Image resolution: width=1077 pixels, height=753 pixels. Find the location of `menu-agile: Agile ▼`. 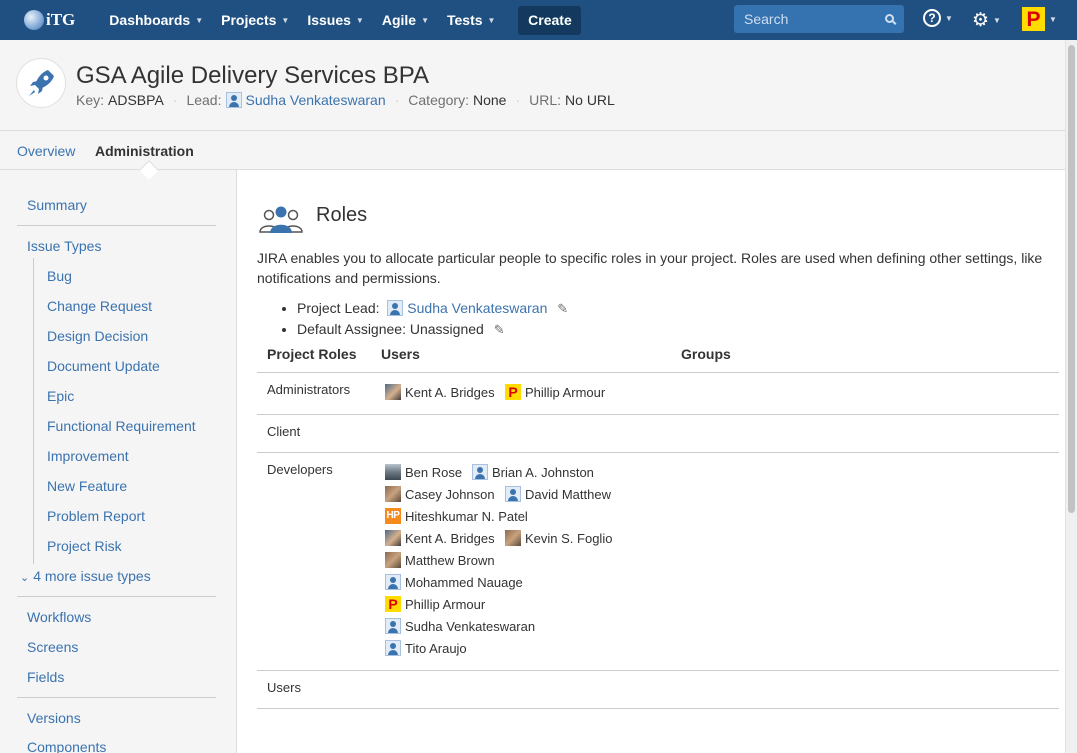

menu-agile: Agile ▼ is located at coordinates (405, 20).